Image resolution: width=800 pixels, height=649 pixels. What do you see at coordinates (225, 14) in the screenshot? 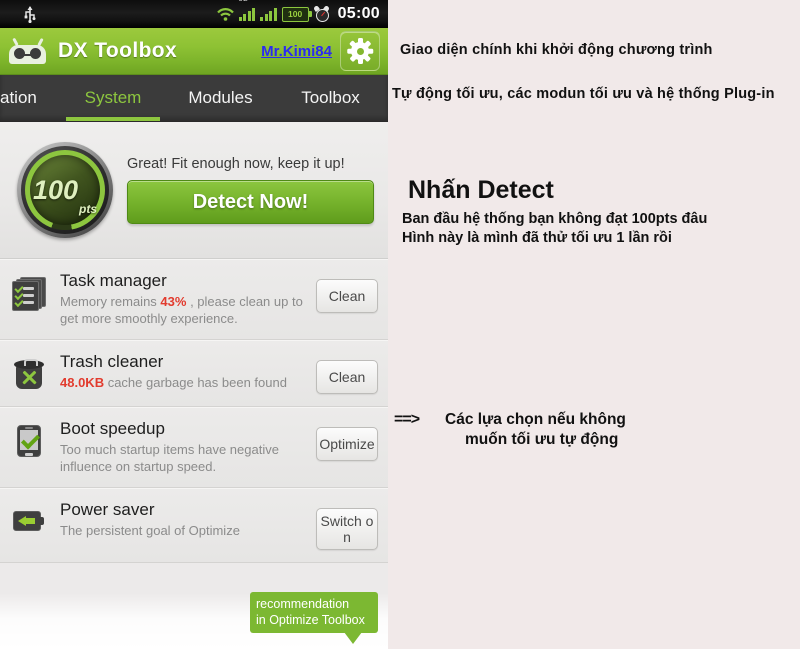
I see `wifi-icon` at bounding box center [225, 14].